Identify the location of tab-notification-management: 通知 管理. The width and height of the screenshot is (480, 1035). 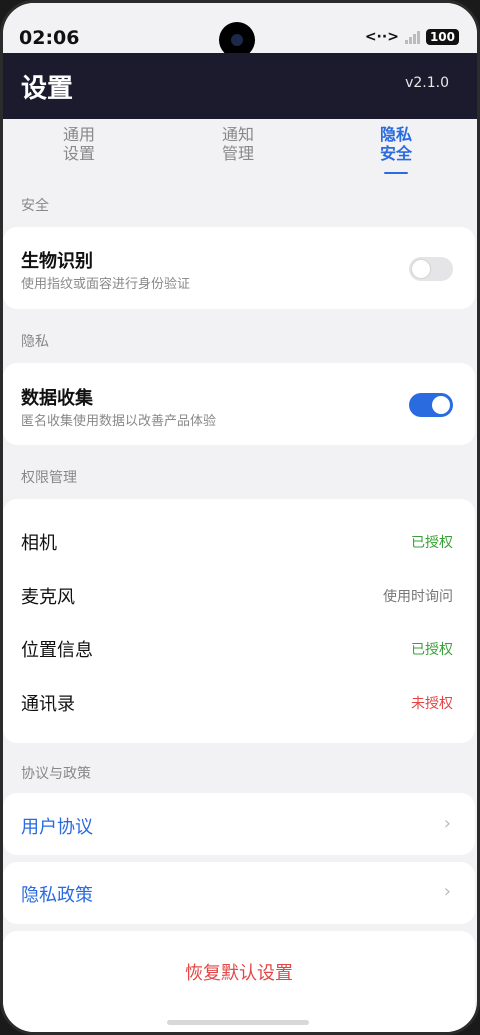
(238, 144).